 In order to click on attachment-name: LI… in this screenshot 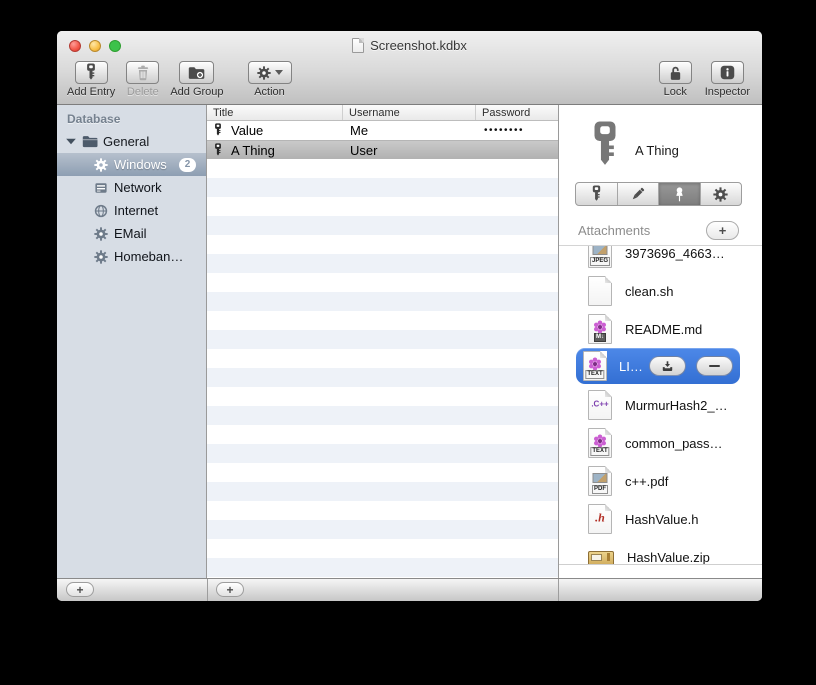, I will do `click(631, 366)`.